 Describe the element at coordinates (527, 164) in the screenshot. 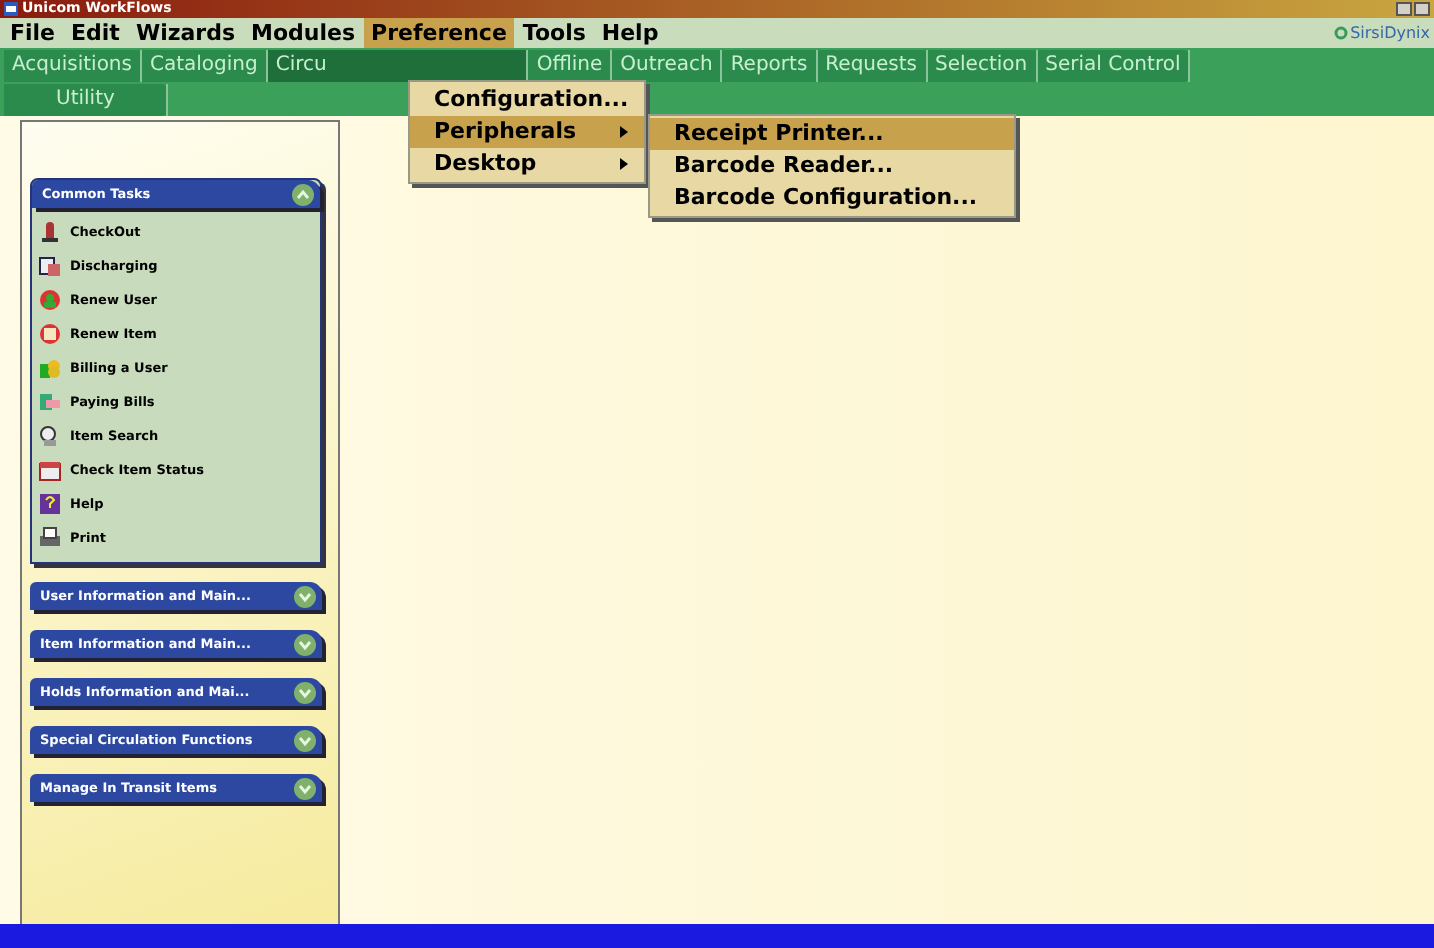

I see `menu-entry: Desktop` at that location.